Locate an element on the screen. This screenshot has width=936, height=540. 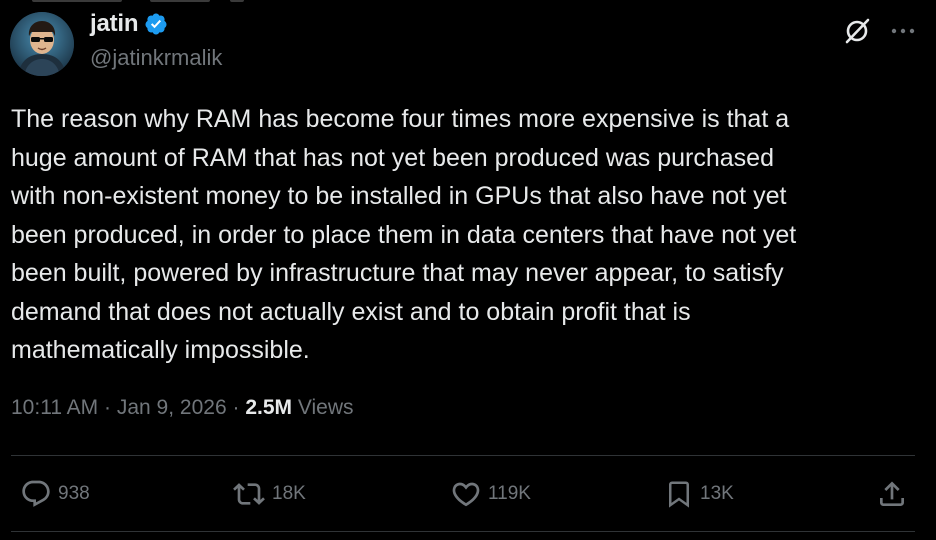
tweet-time: 10:11 AM is located at coordinates (54, 408).